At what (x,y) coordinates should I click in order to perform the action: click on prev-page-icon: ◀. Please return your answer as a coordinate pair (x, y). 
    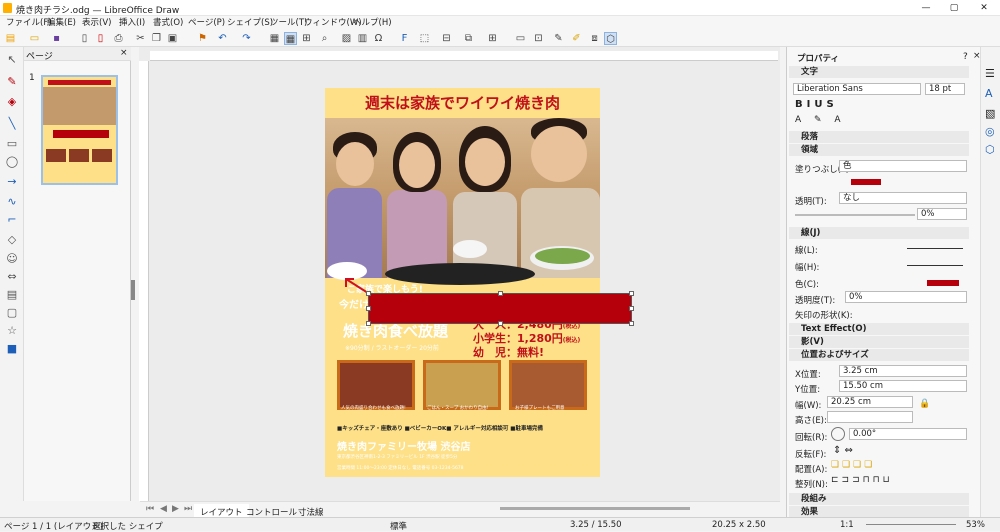
    Looking at the image, I should click on (163, 509).